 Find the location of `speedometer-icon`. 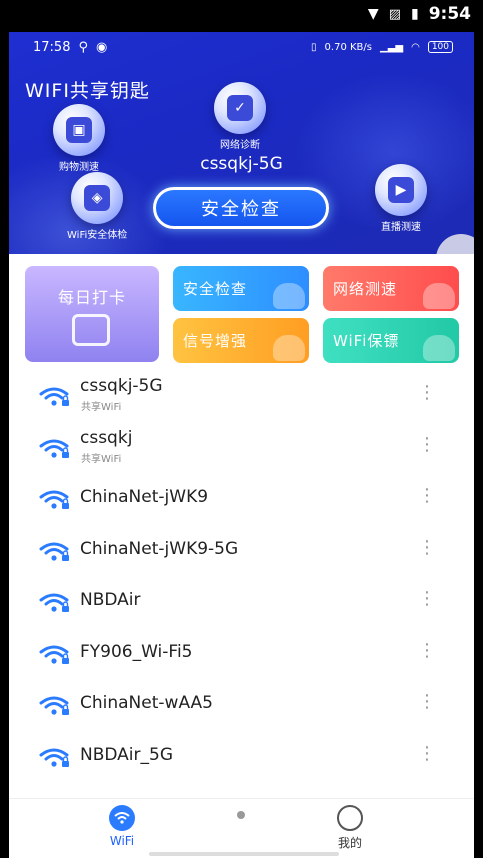

speedometer-icon is located at coordinates (439, 296).